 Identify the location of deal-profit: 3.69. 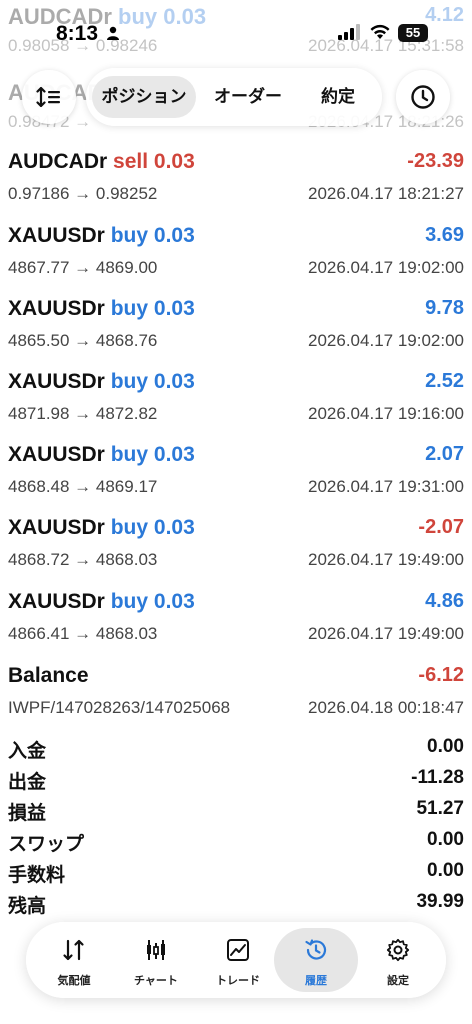
(444, 235).